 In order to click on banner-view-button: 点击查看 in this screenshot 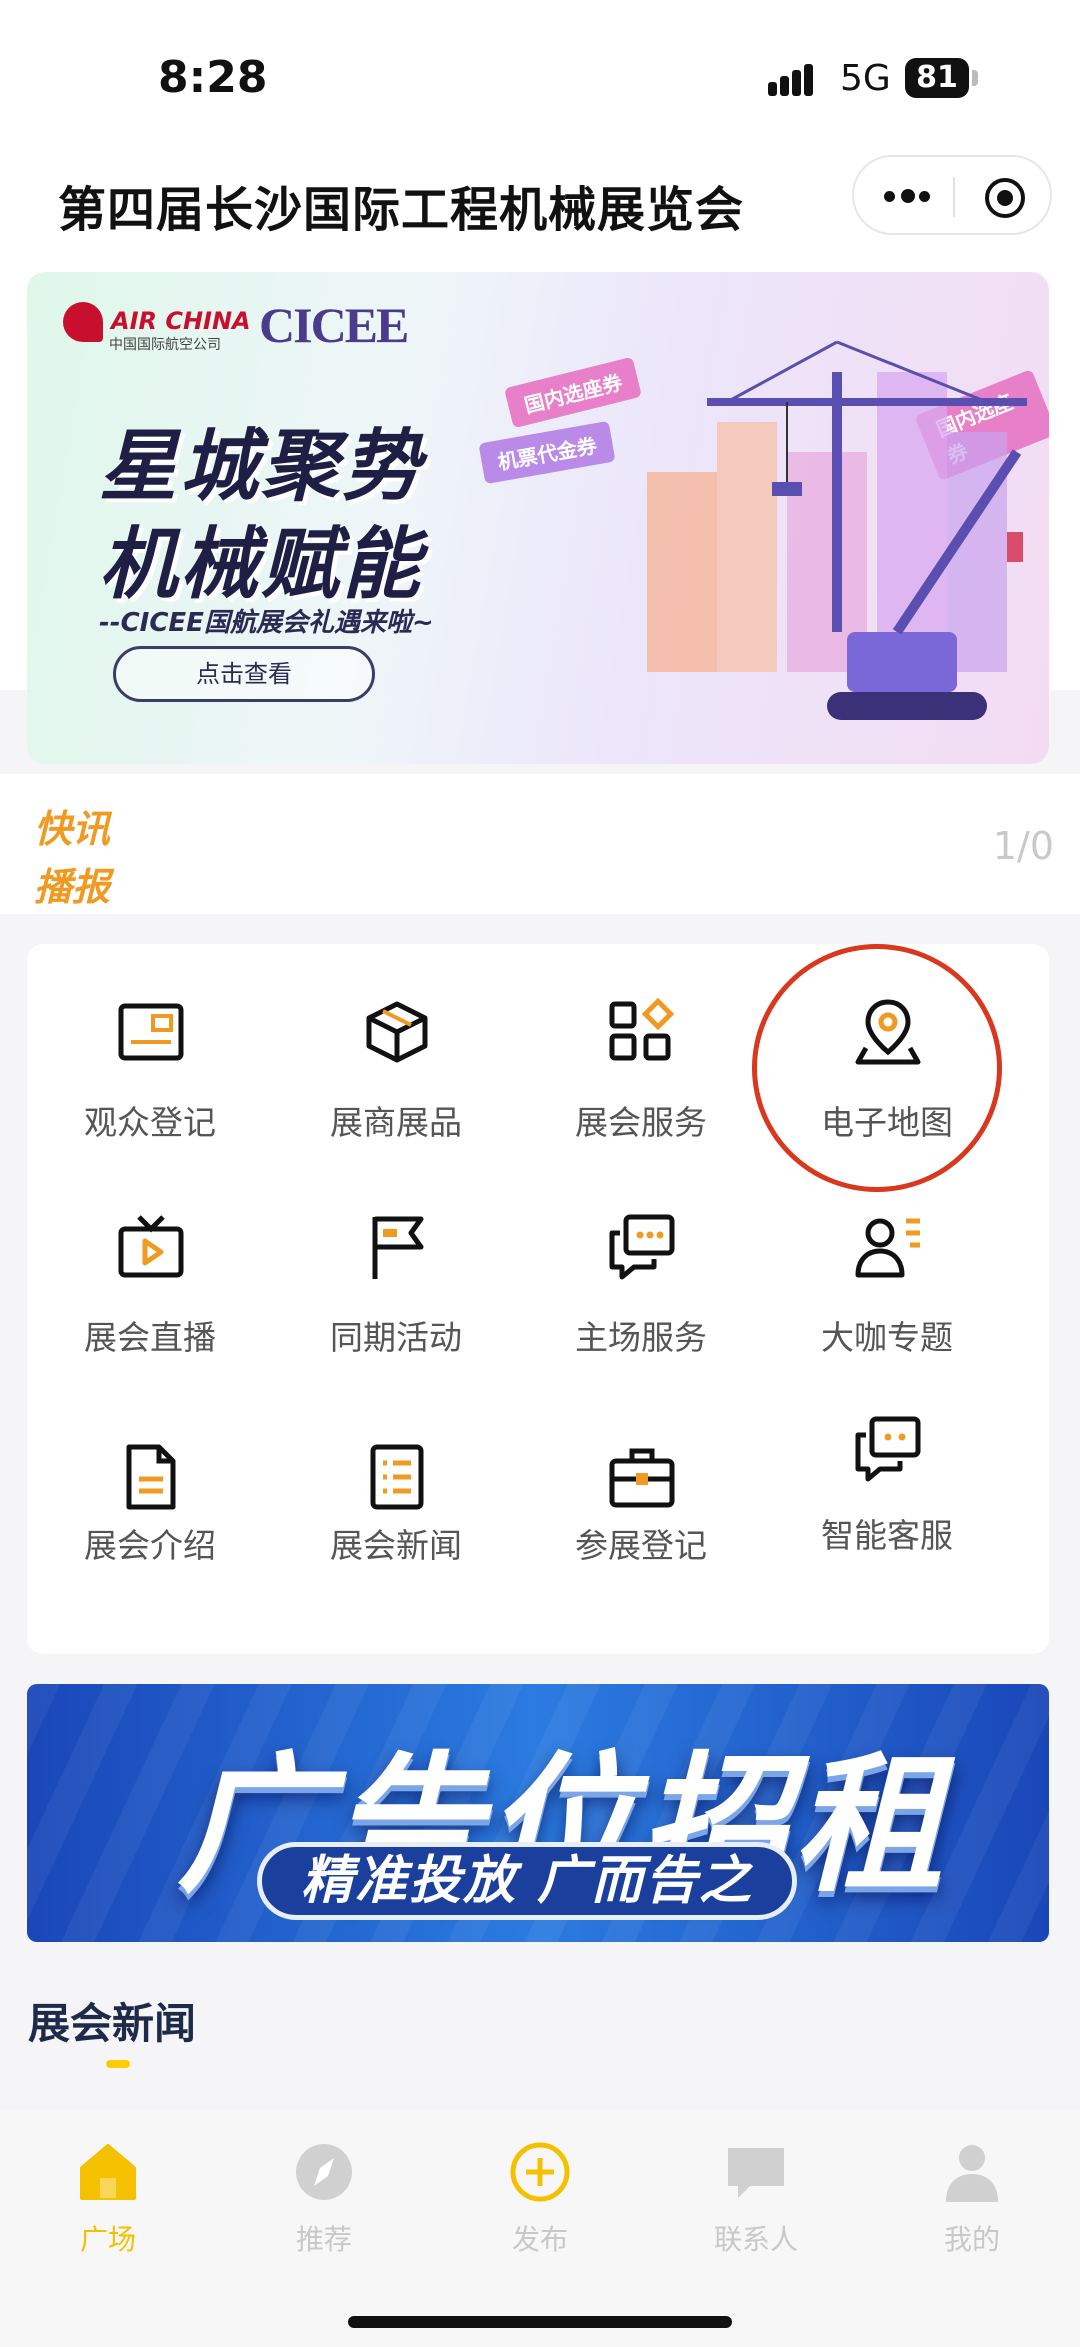, I will do `click(244, 674)`.